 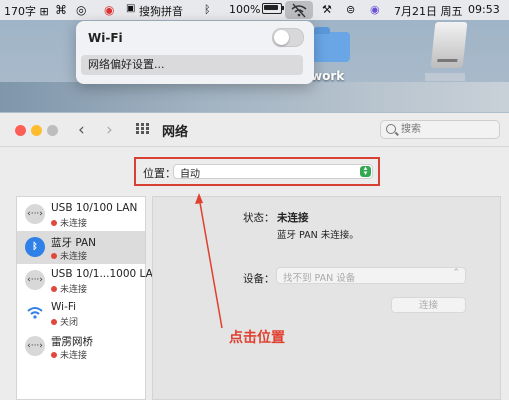 What do you see at coordinates (331, 44) in the screenshot?
I see `folder-icon` at bounding box center [331, 44].